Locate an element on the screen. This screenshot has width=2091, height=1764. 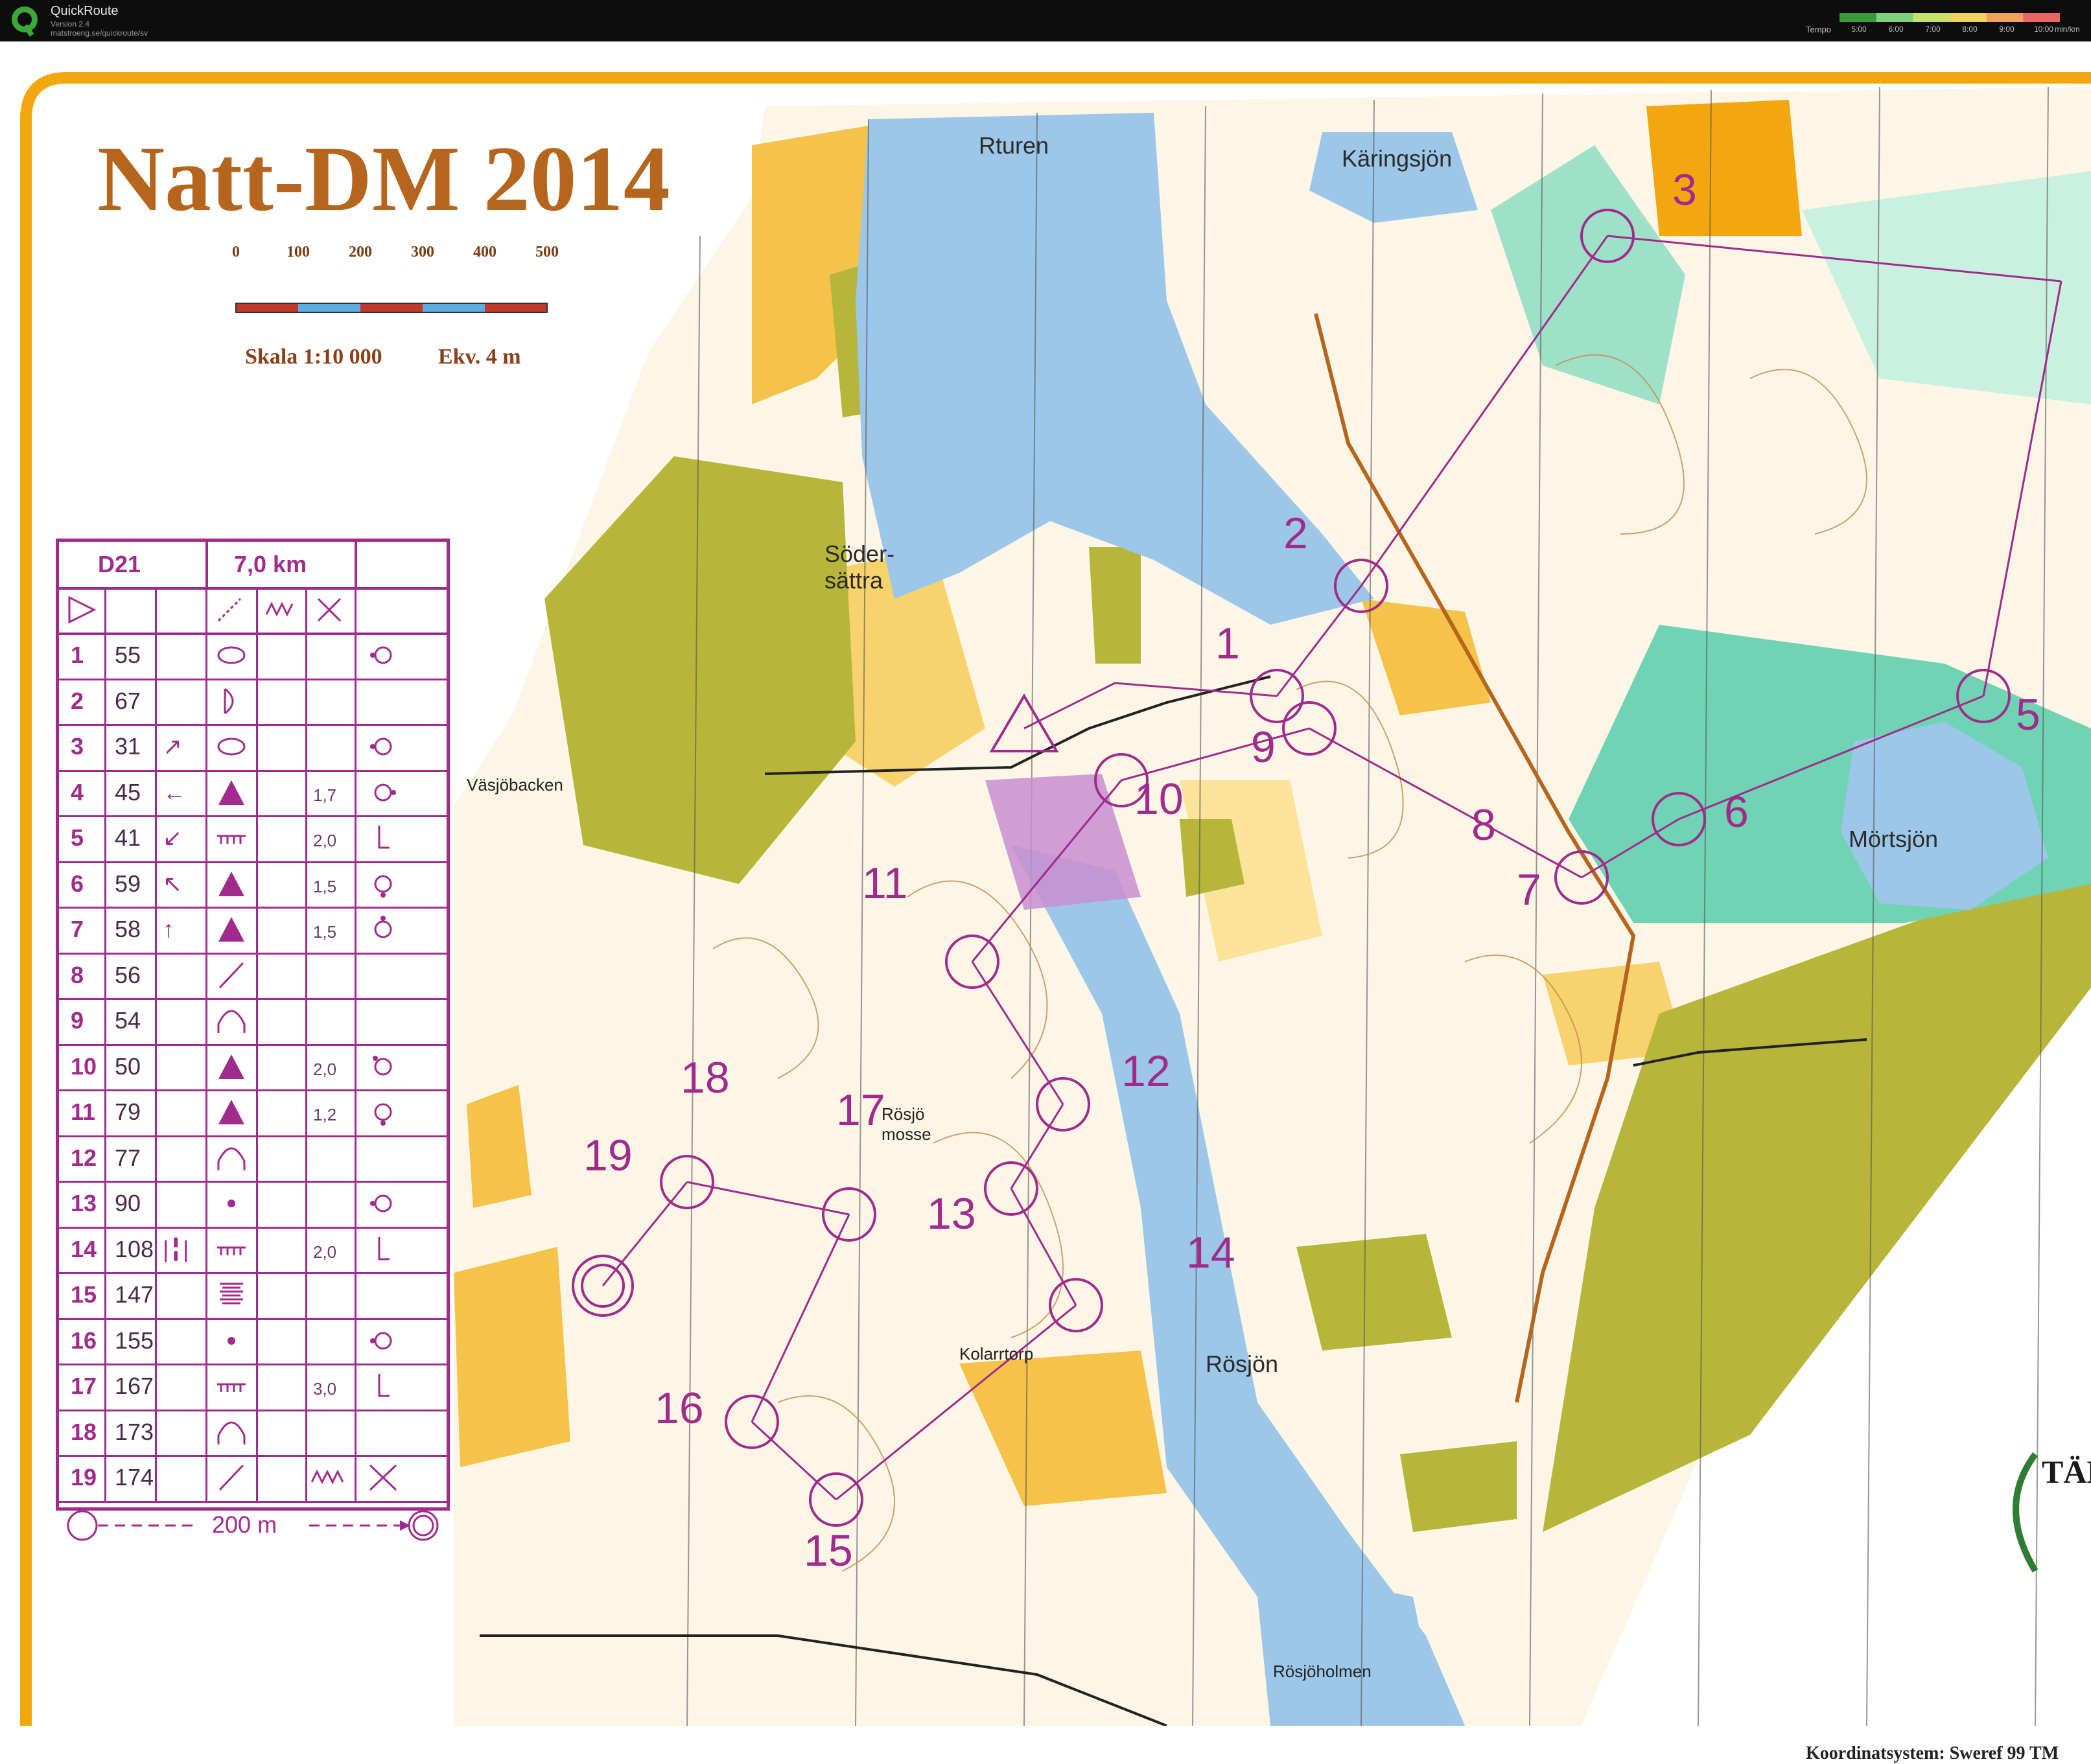
tempo-tick: 7:00 is located at coordinates (1933, 29).